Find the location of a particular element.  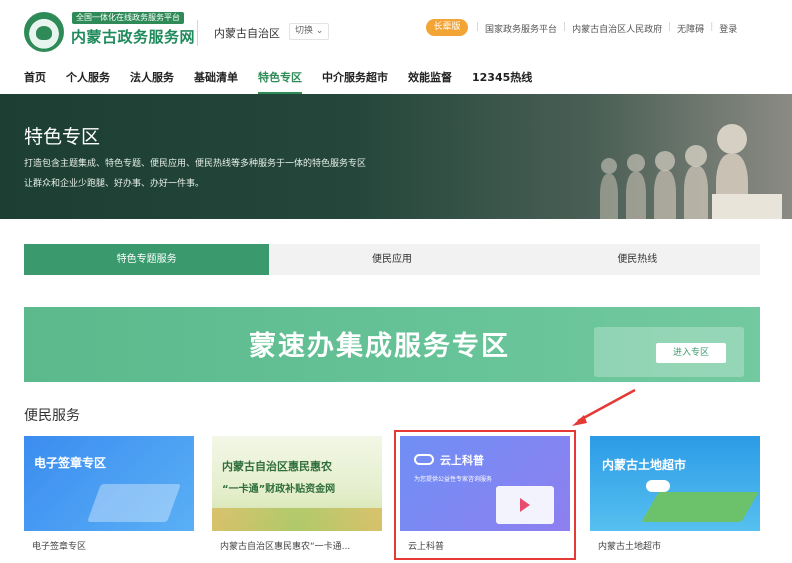

card-image-title: 内蒙古土地超市 is located at coordinates (644, 465).